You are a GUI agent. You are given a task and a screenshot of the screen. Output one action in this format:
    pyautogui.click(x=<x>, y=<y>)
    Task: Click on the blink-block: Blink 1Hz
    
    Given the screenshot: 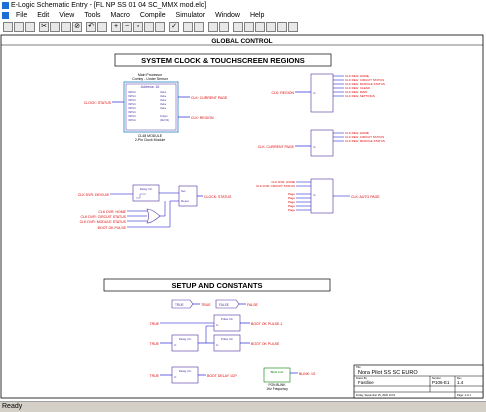 What is the action you would take?
    pyautogui.click(x=277, y=375)
    